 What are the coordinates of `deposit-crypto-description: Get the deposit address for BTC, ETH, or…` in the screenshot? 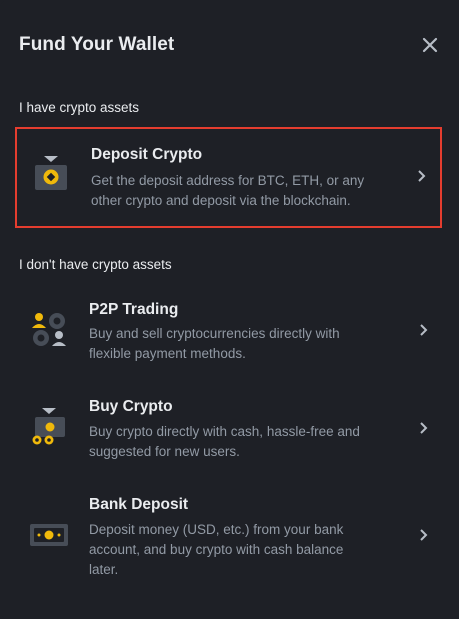 It's located at (236, 191).